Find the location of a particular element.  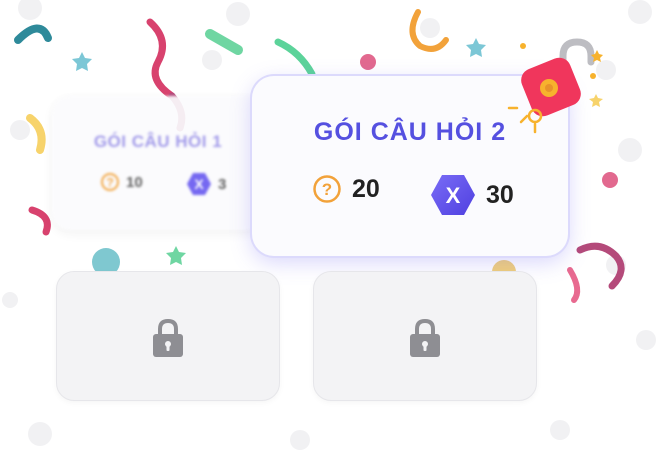

locked-pack-3-card is located at coordinates (168, 336).